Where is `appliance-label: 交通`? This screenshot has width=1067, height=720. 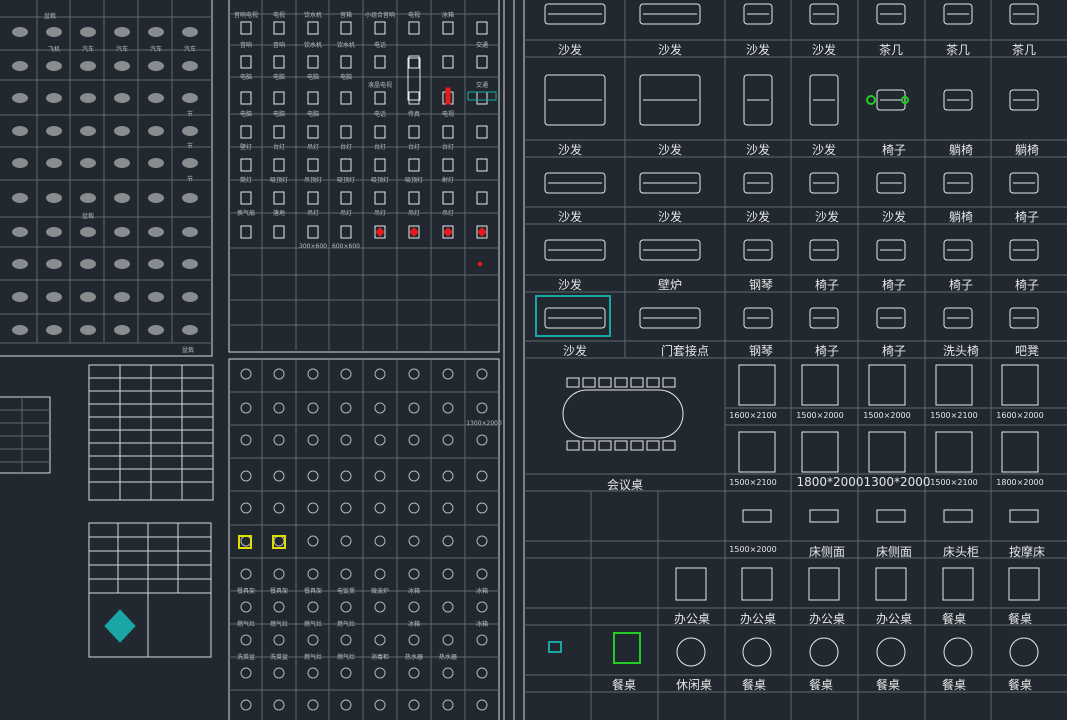 appliance-label: 交通 is located at coordinates (482, 45).